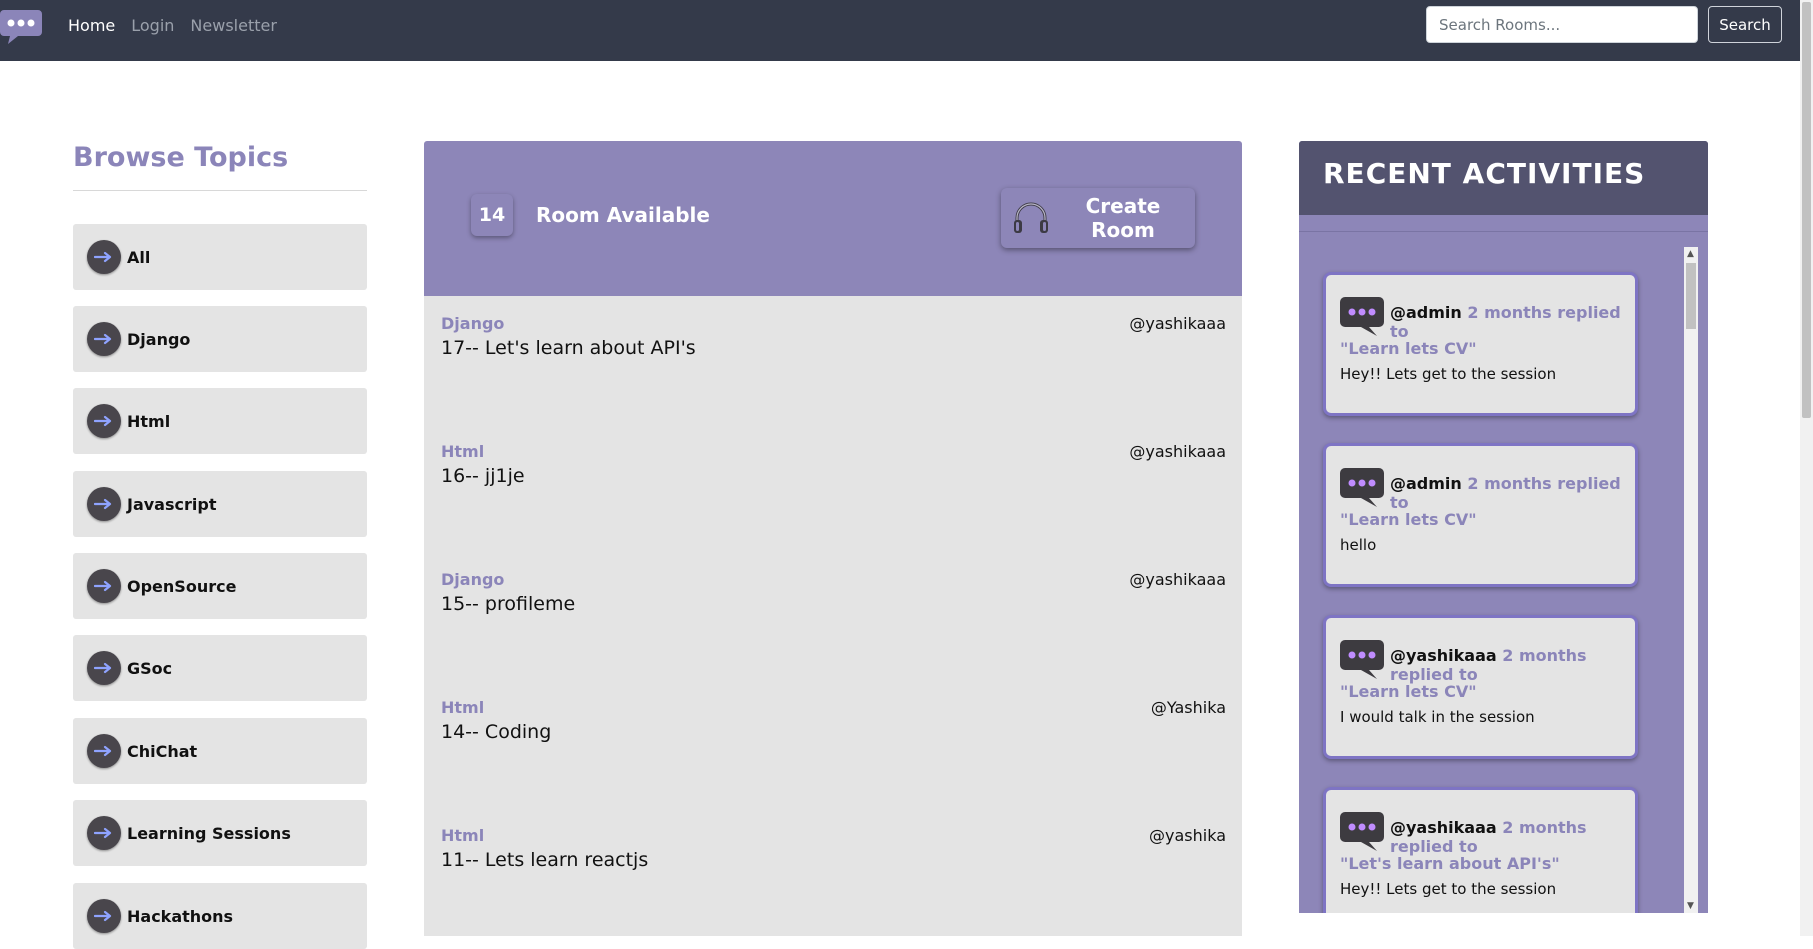 The width and height of the screenshot is (1813, 949). I want to click on room-item: Django @yashikaaa 15-- profileme, so click(833, 616).